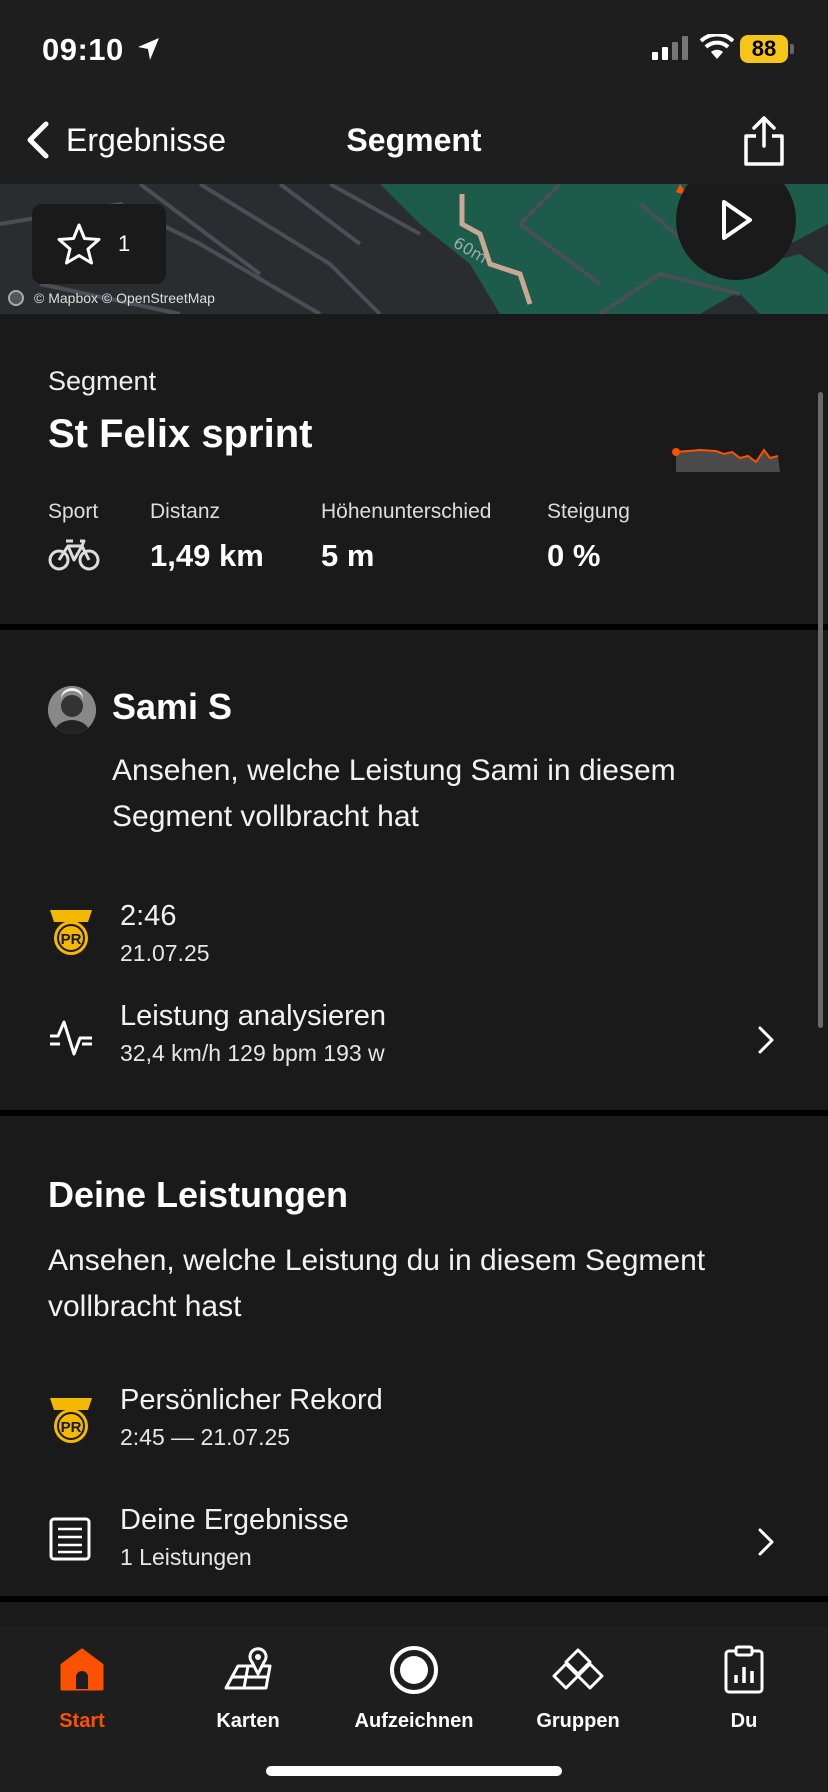  I want to click on tab-du: Du, so click(744, 1686).